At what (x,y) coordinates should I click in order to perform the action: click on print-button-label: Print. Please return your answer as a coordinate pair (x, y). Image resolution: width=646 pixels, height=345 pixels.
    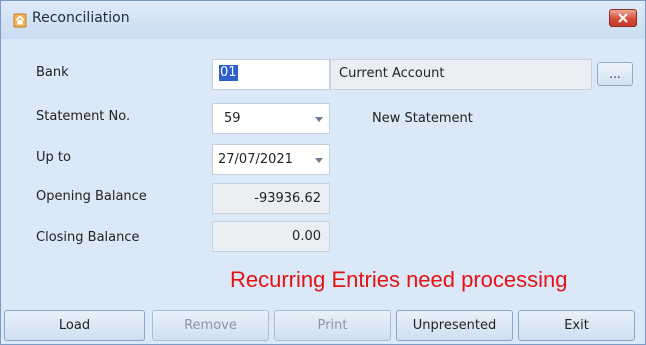
    Looking at the image, I should click on (332, 325).